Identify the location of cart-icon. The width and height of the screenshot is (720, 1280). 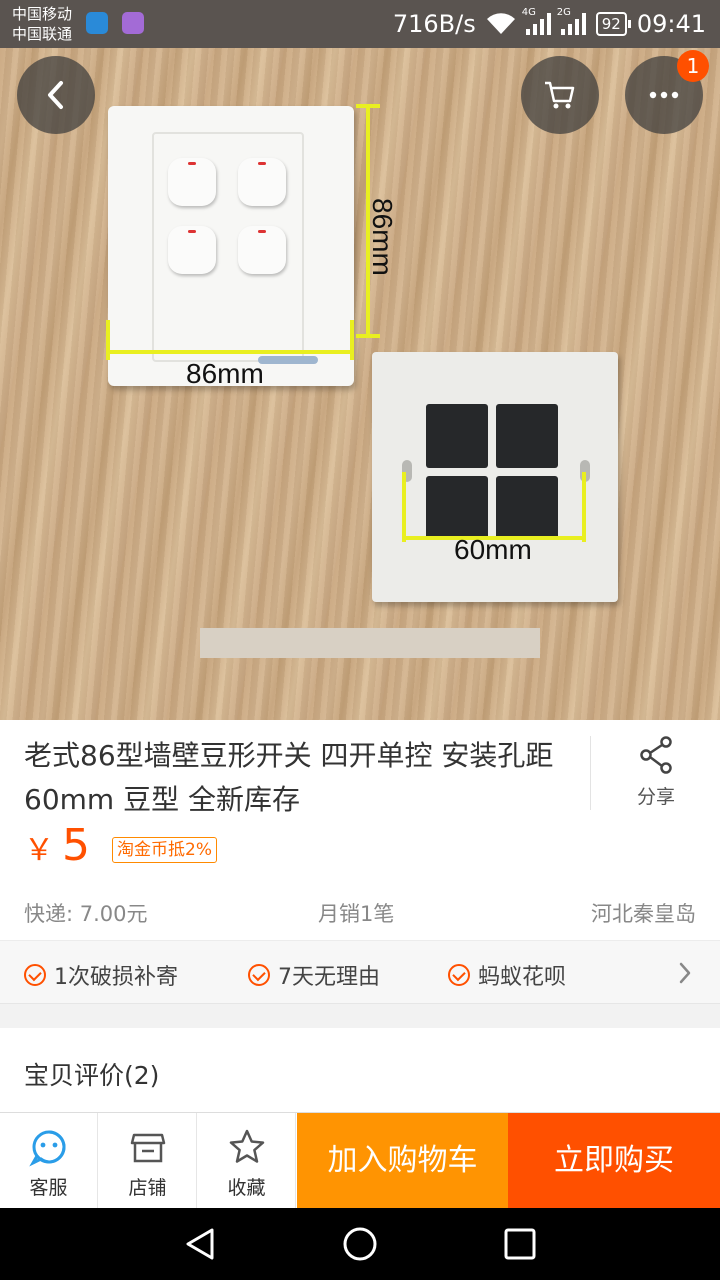
(560, 95).